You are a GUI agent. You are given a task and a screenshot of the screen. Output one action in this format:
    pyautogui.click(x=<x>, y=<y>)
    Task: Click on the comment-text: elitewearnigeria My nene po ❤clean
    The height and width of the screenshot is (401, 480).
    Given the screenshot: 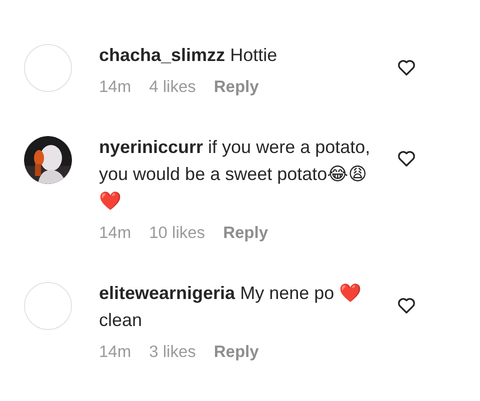 What is the action you would take?
    pyautogui.click(x=230, y=307)
    